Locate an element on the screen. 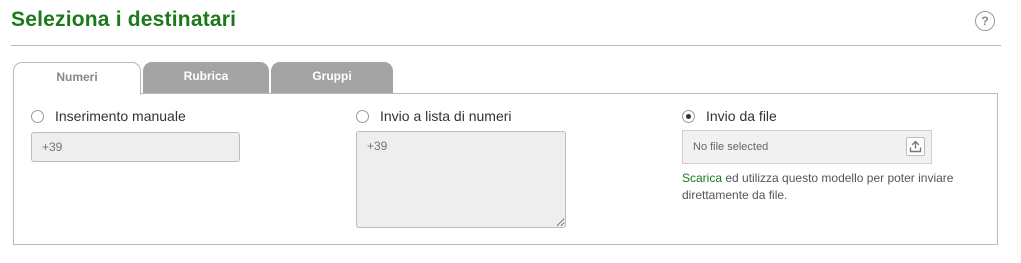 This screenshot has width=1021, height=263. option-list: Invio a lista di numeri is located at coordinates (461, 168).